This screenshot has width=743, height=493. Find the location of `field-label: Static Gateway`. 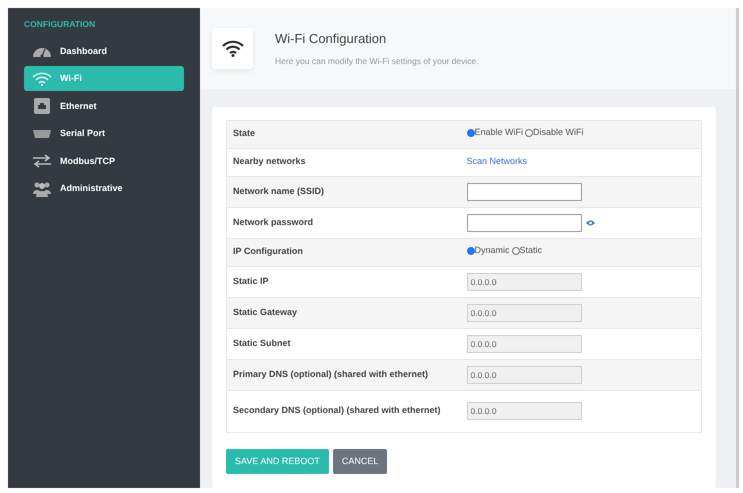

field-label: Static Gateway is located at coordinates (343, 312).